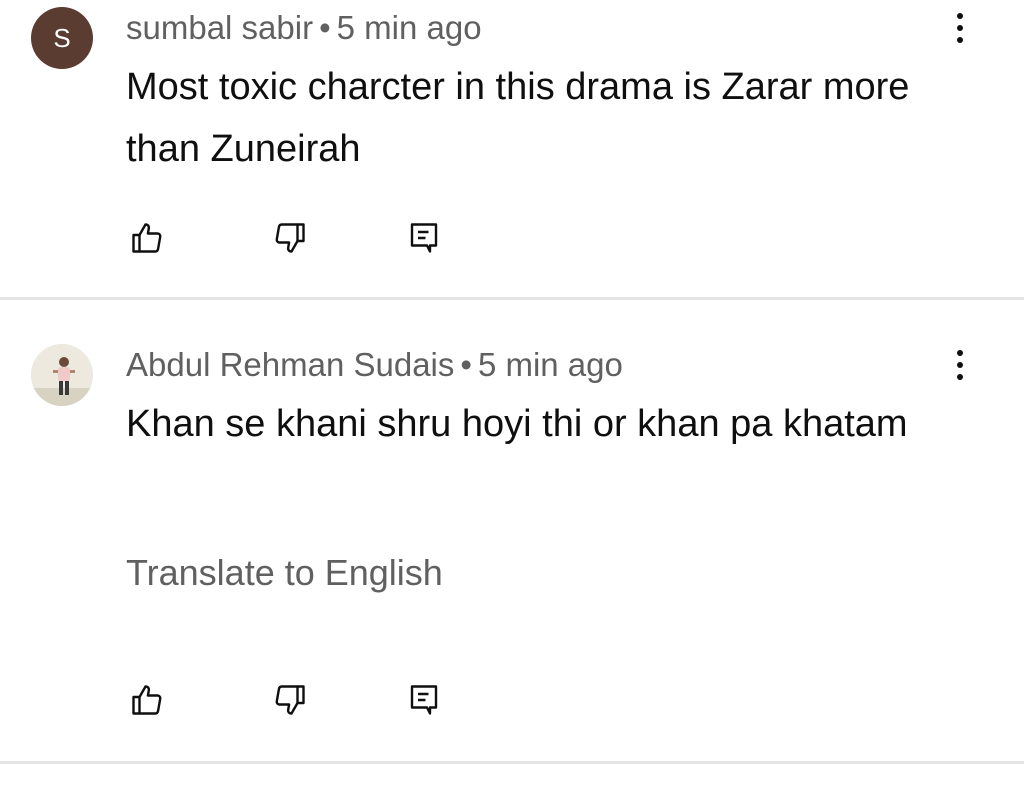 Image resolution: width=1024 pixels, height=794 pixels. What do you see at coordinates (512, 762) in the screenshot?
I see `comment-divider` at bounding box center [512, 762].